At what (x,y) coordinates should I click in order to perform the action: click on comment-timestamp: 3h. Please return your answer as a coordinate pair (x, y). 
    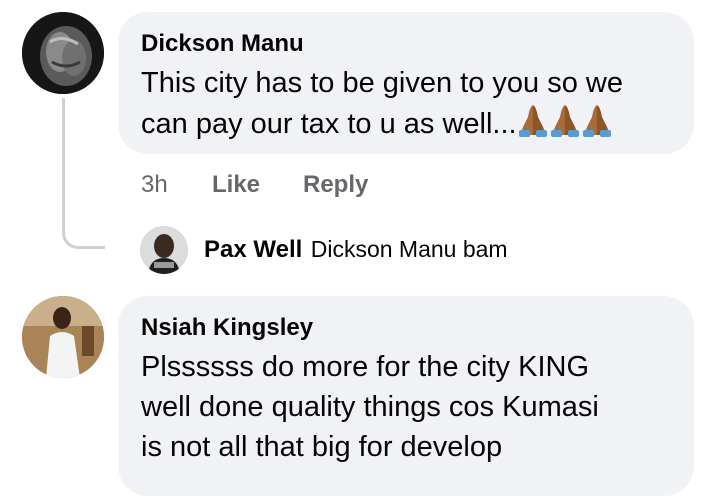
    Looking at the image, I should click on (154, 185).